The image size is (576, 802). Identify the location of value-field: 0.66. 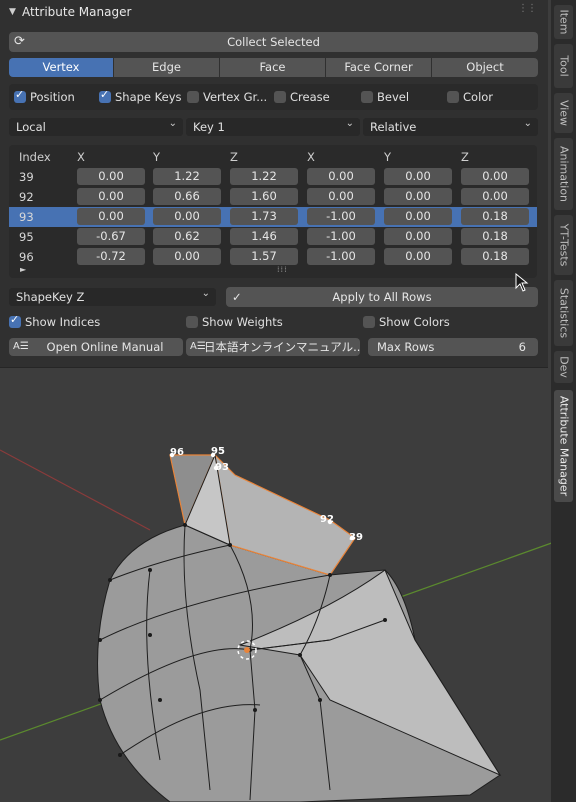
(187, 196).